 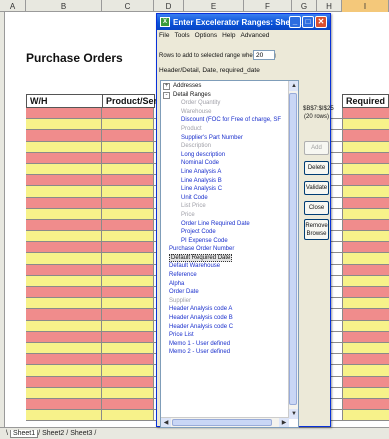 I want to click on column-header-i: I, so click(x=365, y=6).